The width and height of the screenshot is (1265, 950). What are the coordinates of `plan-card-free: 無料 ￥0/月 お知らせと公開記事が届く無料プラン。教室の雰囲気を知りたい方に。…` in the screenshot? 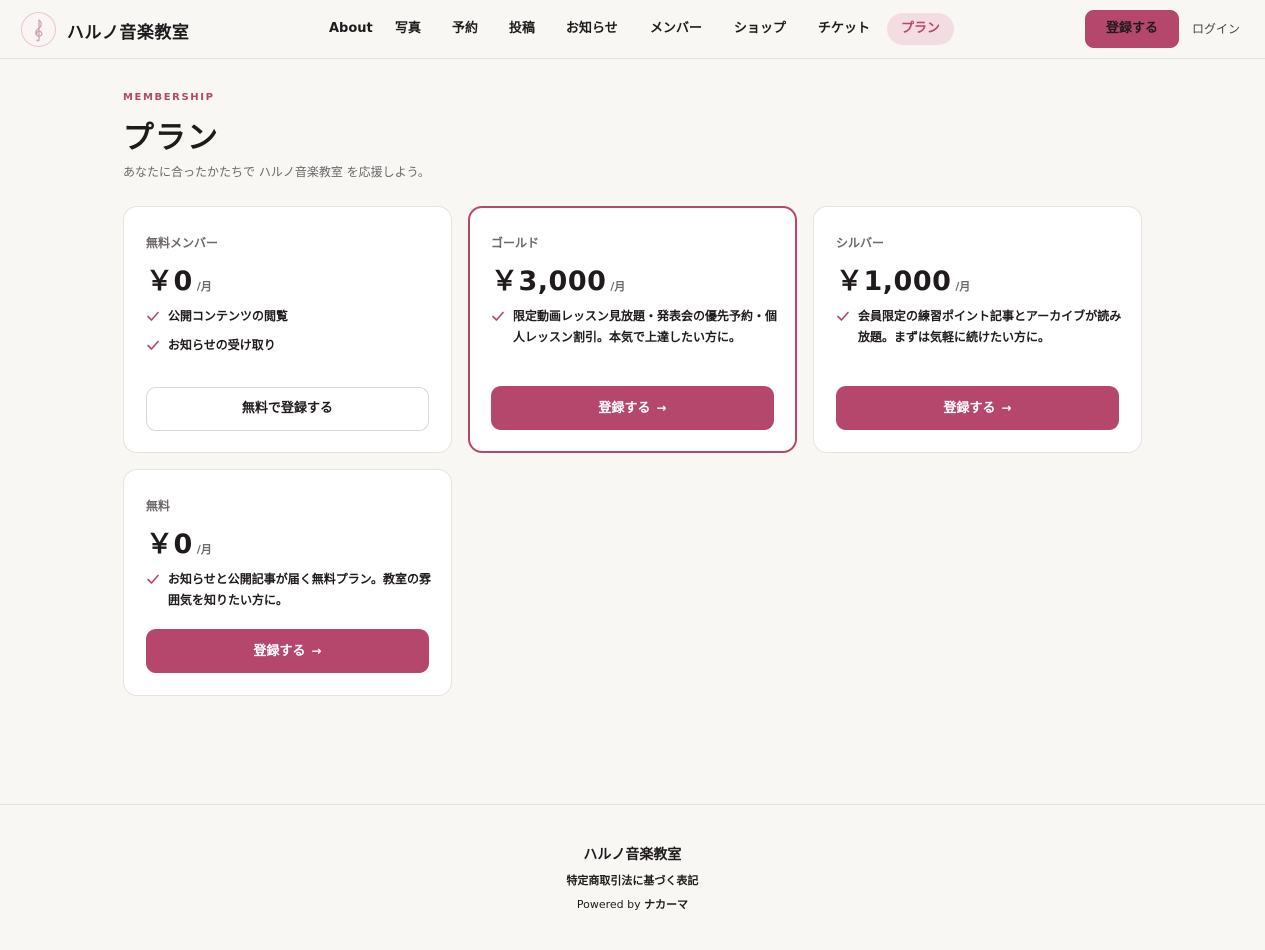 It's located at (287, 582).